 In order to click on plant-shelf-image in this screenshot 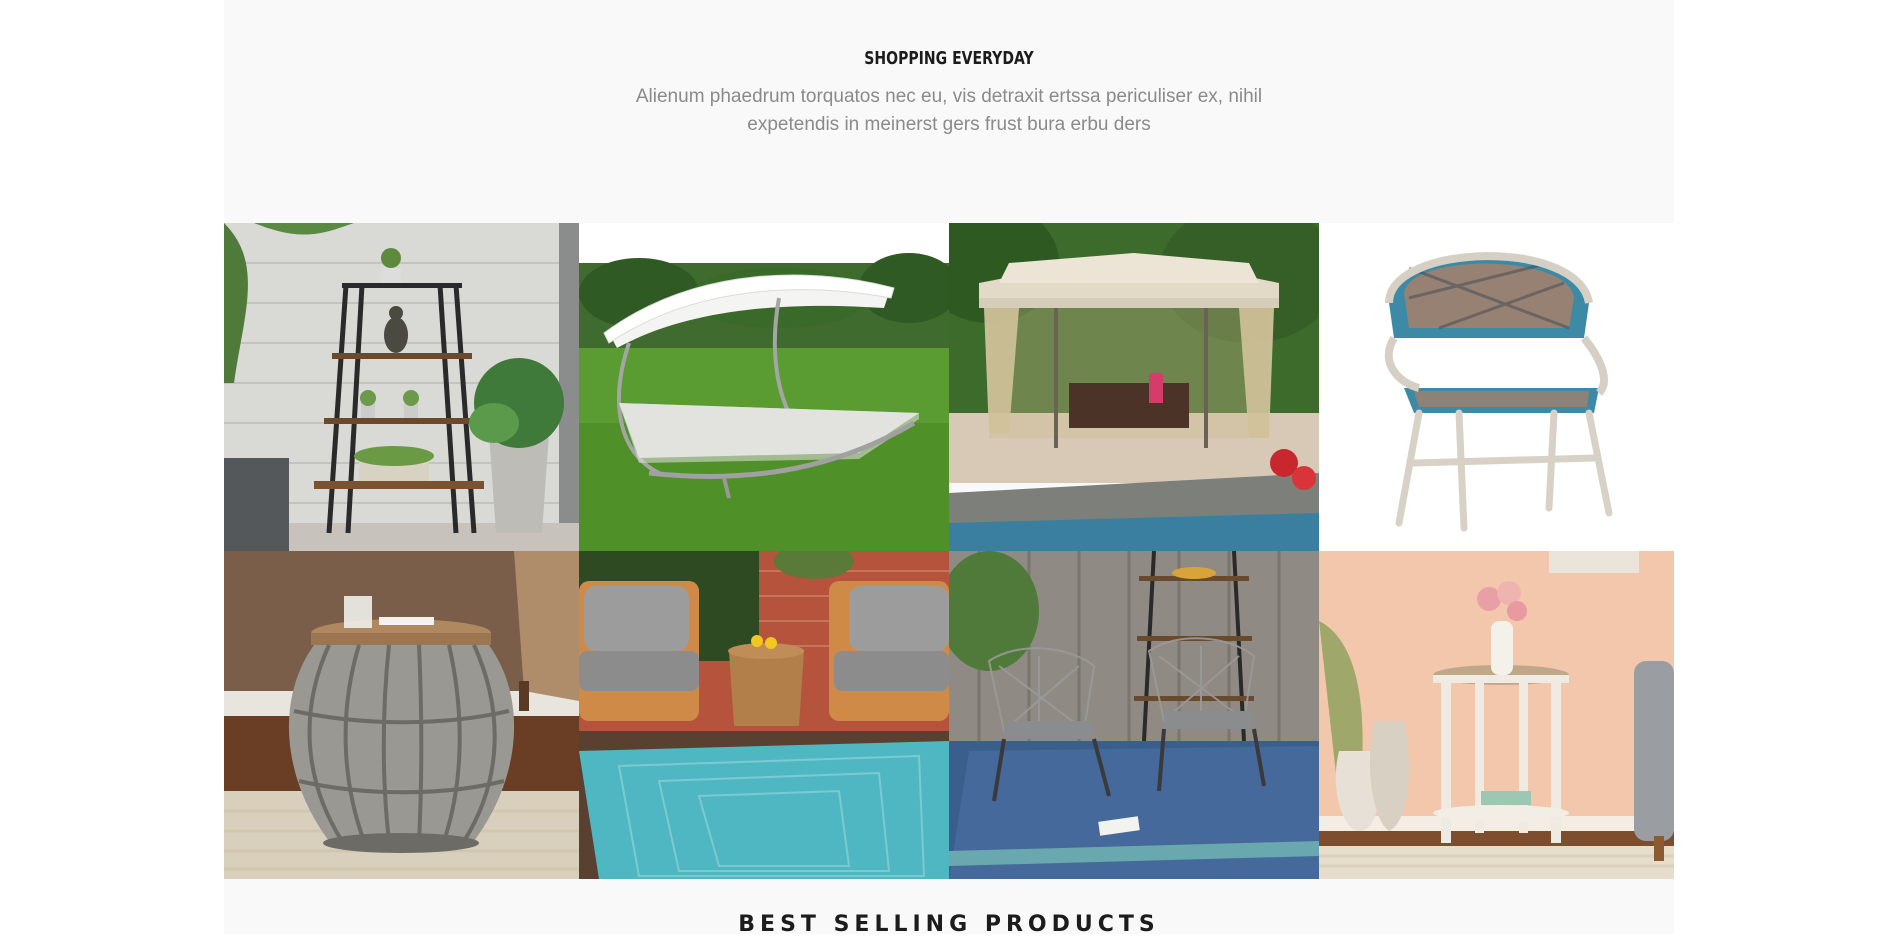, I will do `click(401, 387)`.